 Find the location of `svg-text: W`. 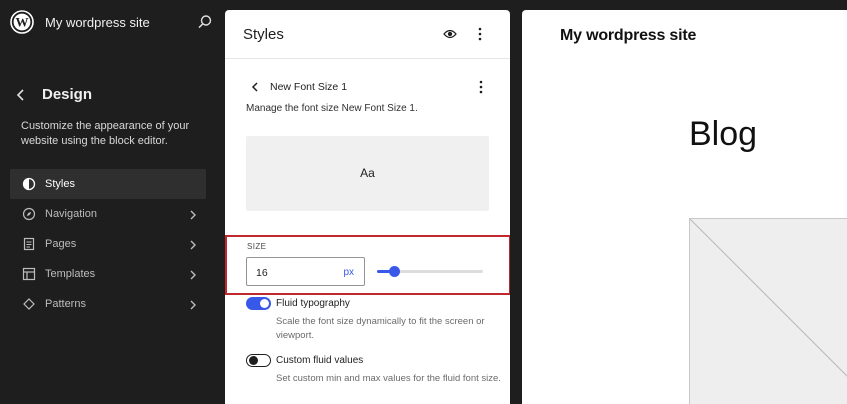

svg-text: W is located at coordinates (22, 22).